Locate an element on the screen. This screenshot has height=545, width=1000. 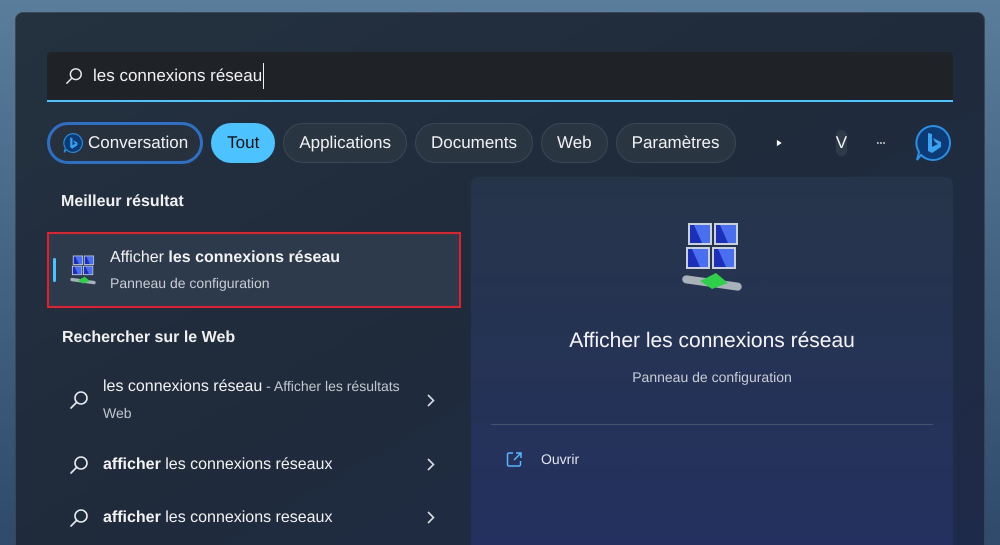
suggestion-text: les connexions réseau - Afficher les résultats Web is located at coordinates (252, 400).